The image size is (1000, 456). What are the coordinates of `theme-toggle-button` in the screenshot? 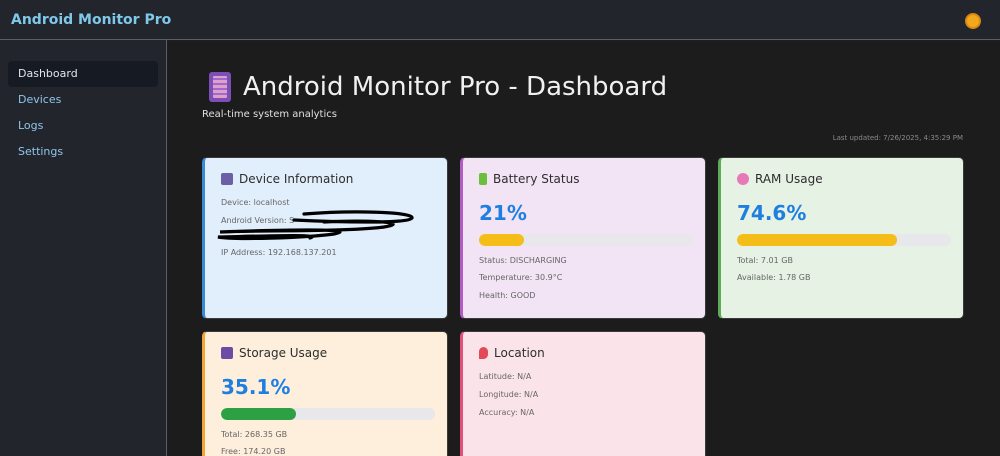 It's located at (973, 21).